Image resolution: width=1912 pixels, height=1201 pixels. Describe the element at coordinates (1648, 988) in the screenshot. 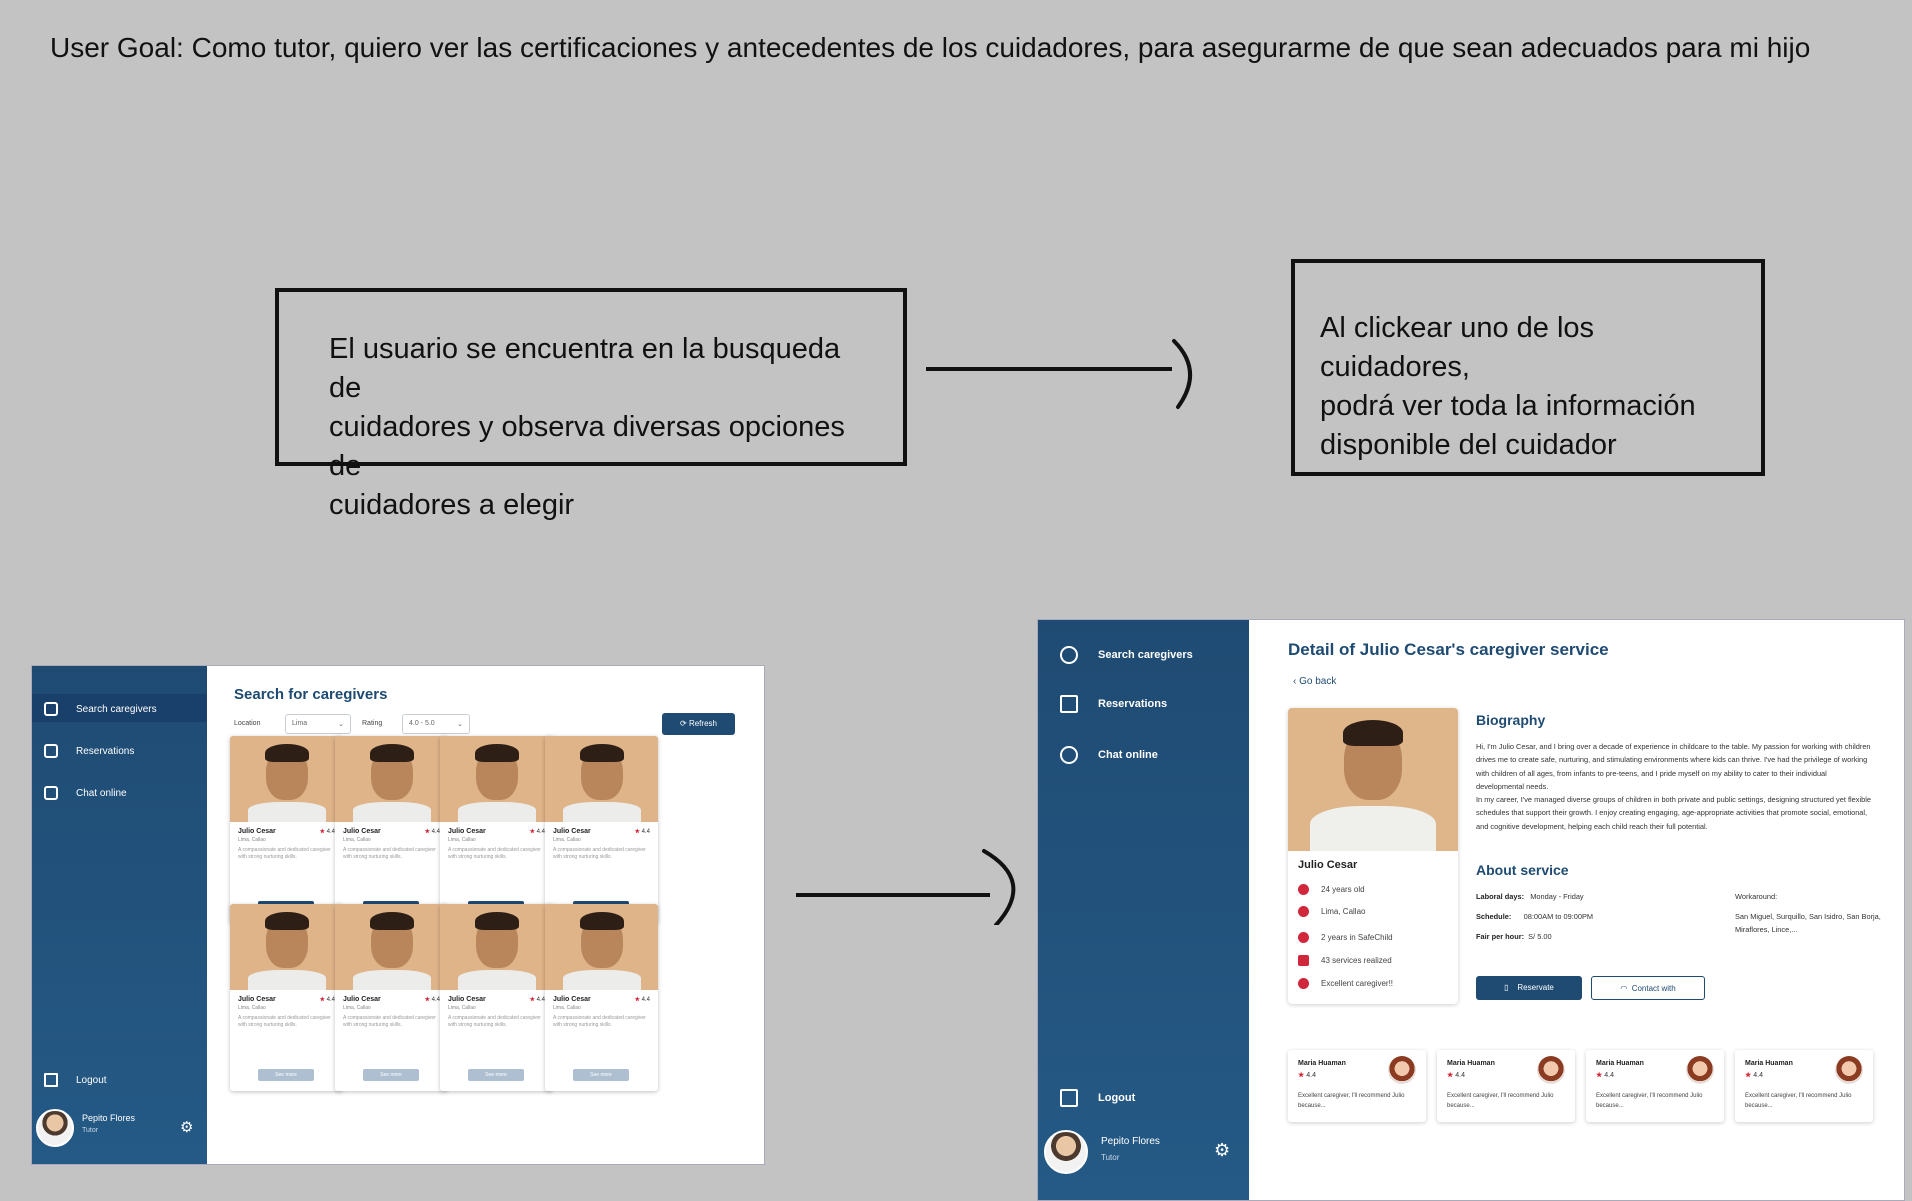

I see `contact-button: ◠ Contact with` at that location.